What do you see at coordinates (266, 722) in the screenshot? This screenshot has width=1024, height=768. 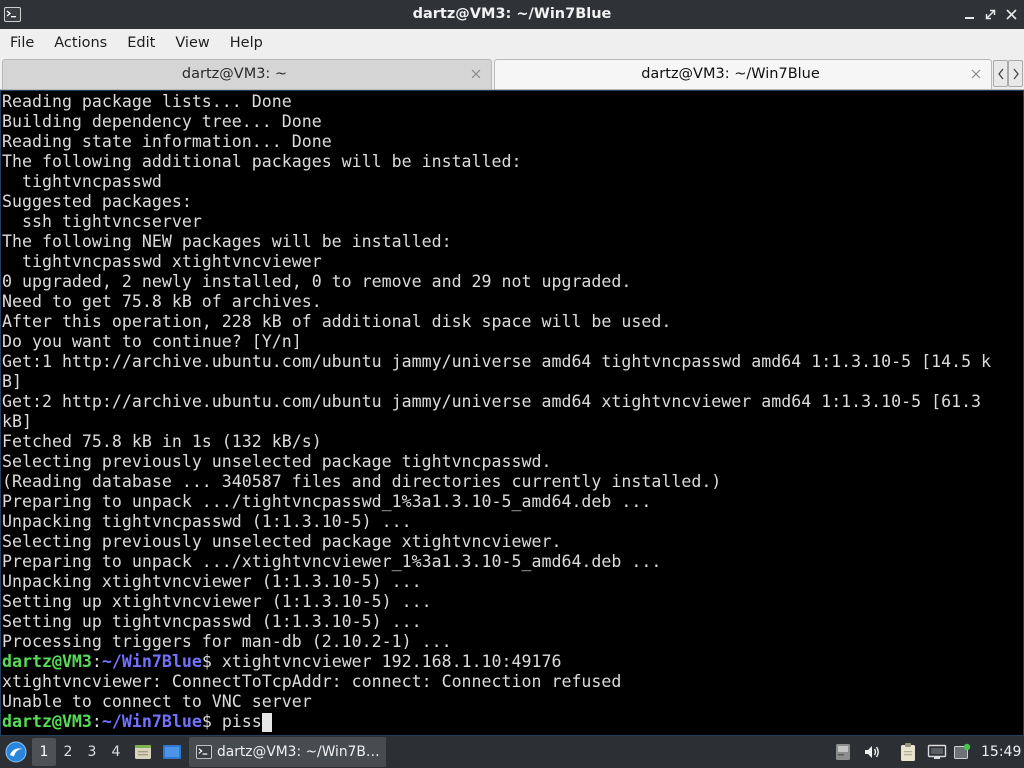 I see `text-cursor` at bounding box center [266, 722].